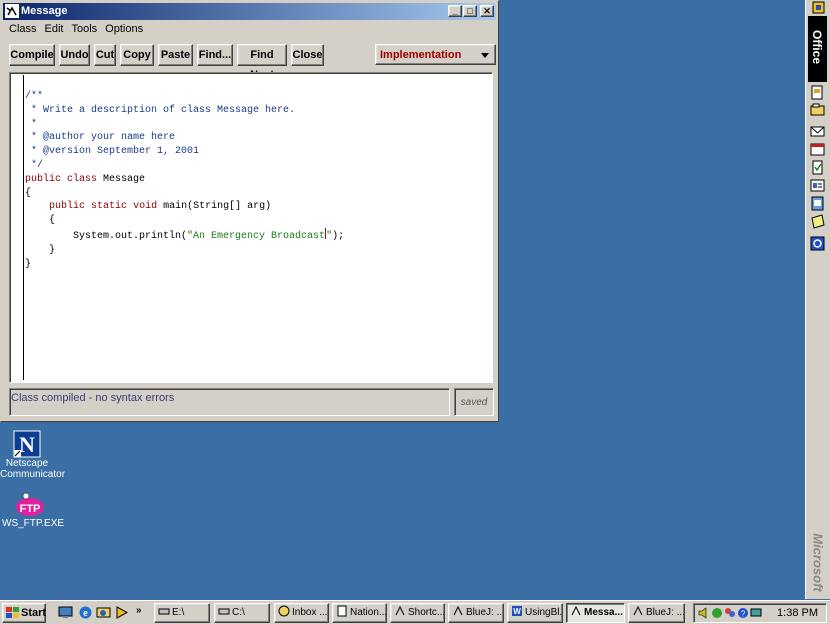 The image size is (830, 624). What do you see at coordinates (93, 398) in the screenshot?
I see `status-message: Class compiled - no syntax errors` at bounding box center [93, 398].